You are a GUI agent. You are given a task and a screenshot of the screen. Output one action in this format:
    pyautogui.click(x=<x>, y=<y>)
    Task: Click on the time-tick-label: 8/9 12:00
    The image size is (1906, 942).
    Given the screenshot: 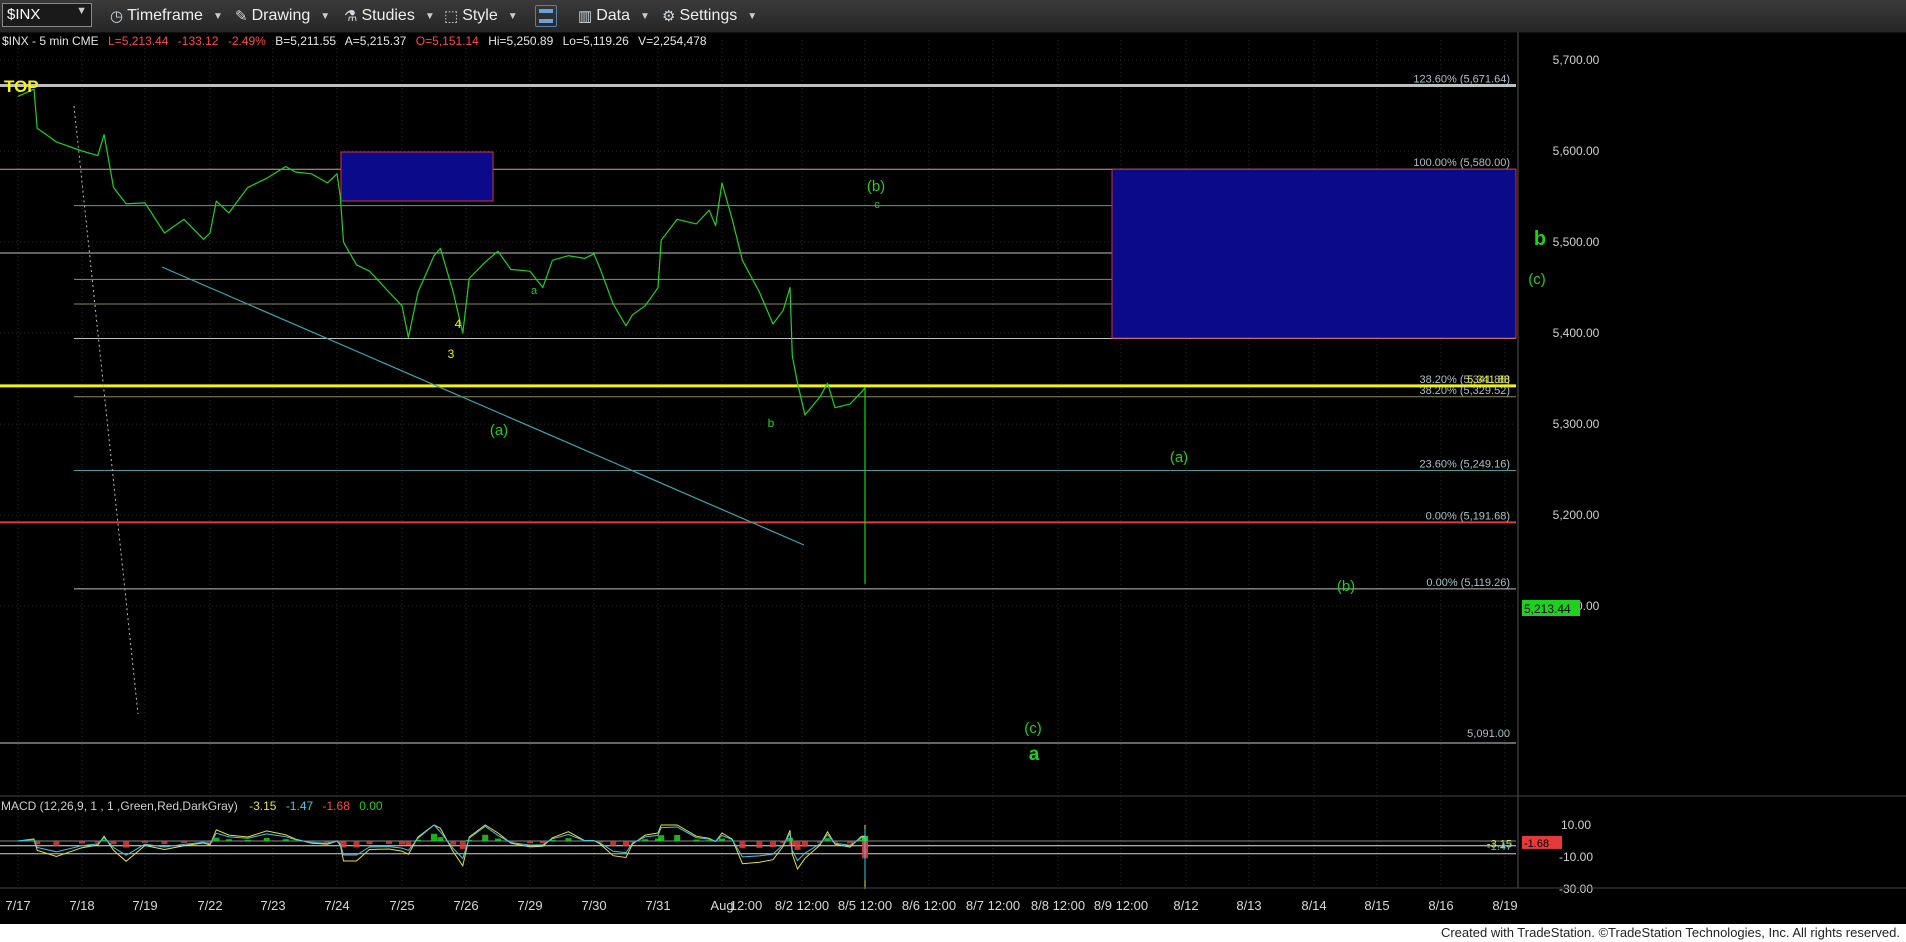 What is the action you would take?
    pyautogui.click(x=1121, y=905)
    